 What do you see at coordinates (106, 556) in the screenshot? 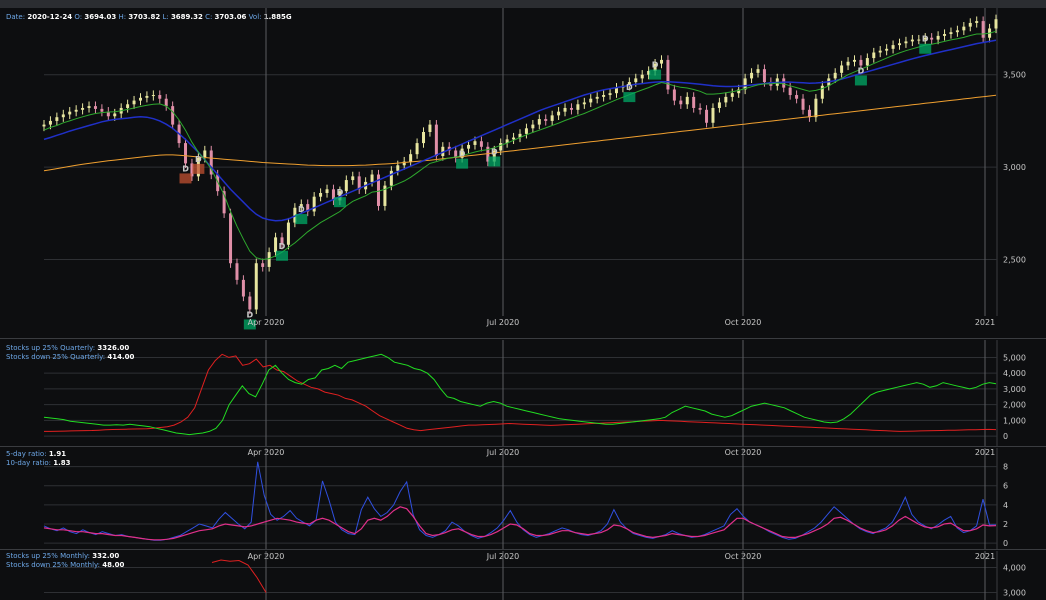
I see `up-monthly-value: 332.00` at bounding box center [106, 556].